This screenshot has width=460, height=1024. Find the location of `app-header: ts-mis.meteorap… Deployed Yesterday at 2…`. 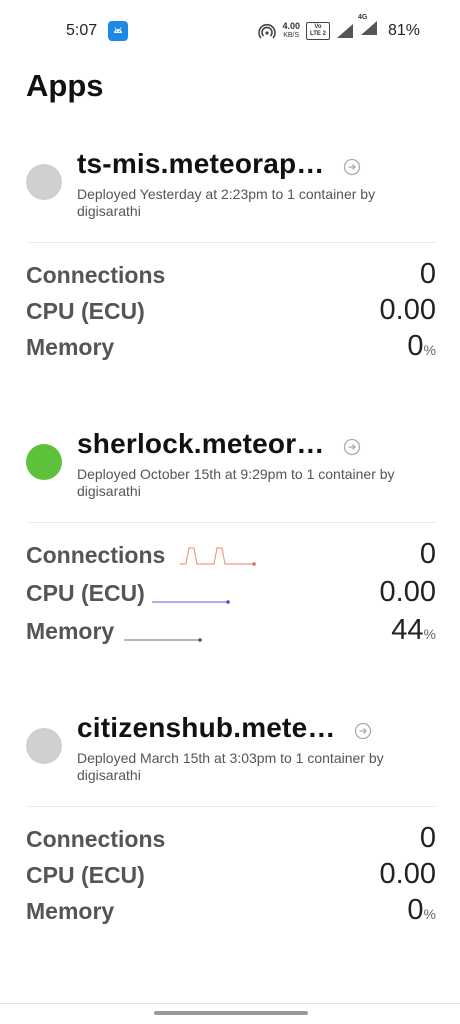

app-header: ts-mis.meteorap… Deployed Yesterday at 2… is located at coordinates (230, 198).